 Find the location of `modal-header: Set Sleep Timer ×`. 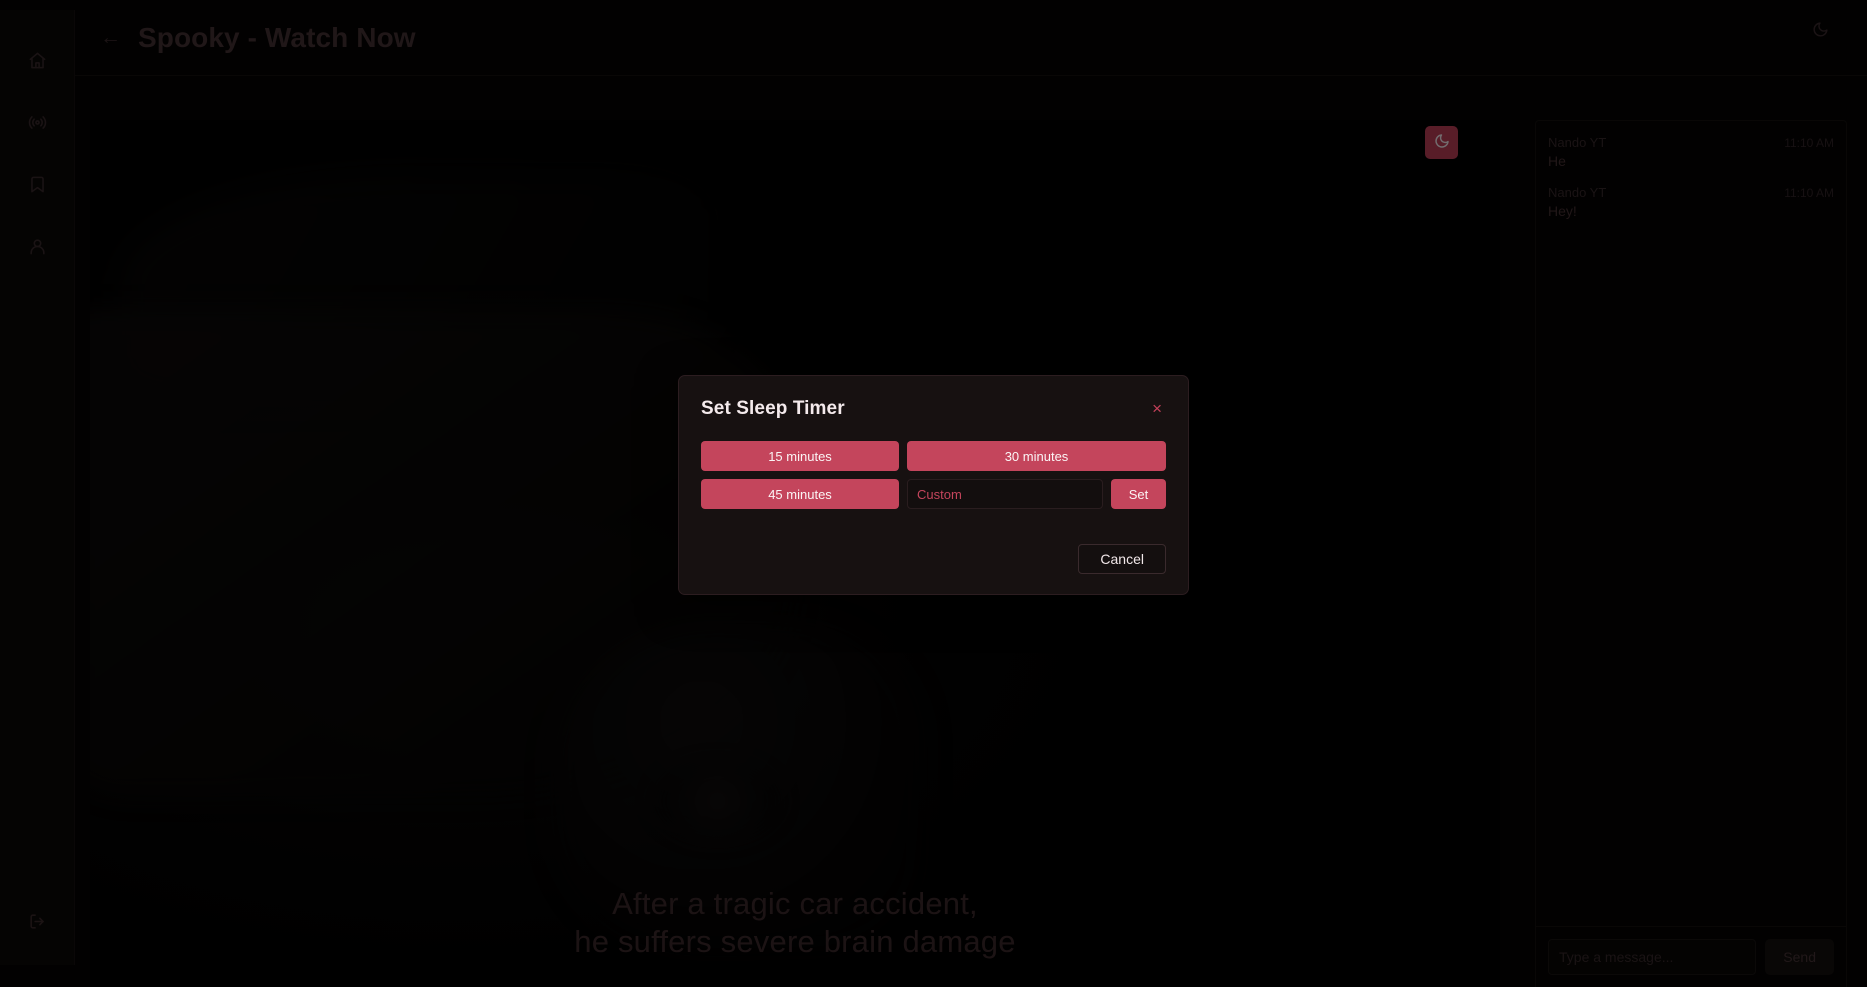

modal-header: Set Sleep Timer × is located at coordinates (933, 409).